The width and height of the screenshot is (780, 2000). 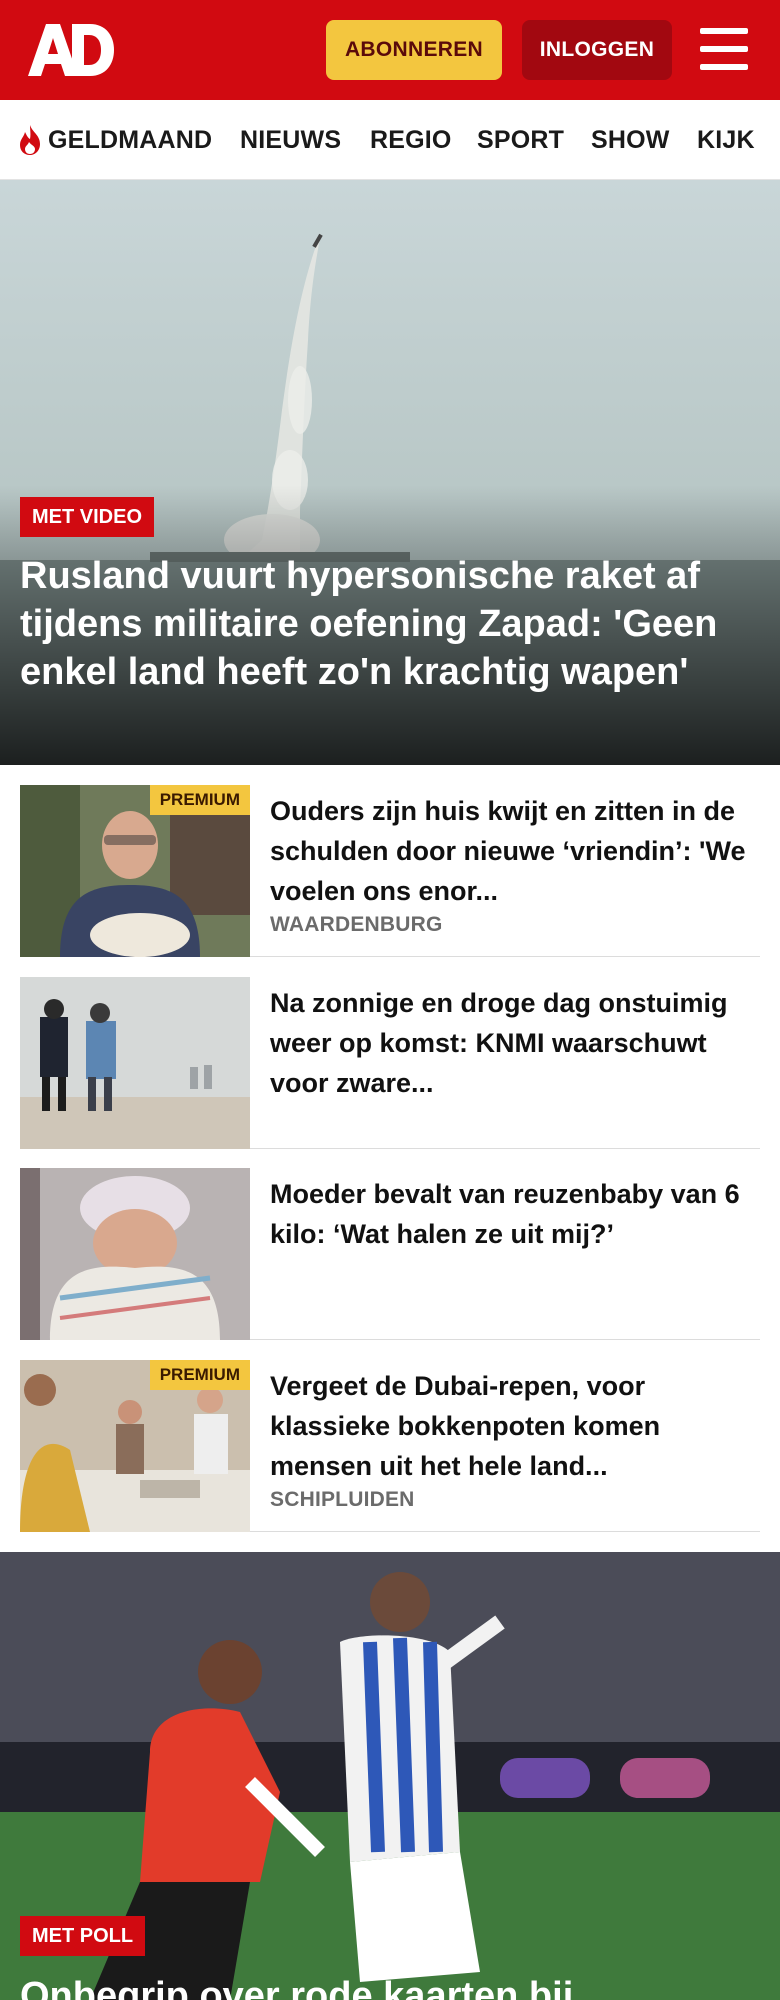 What do you see at coordinates (130, 139) in the screenshot?
I see `nav-label: GELDMAAND` at bounding box center [130, 139].